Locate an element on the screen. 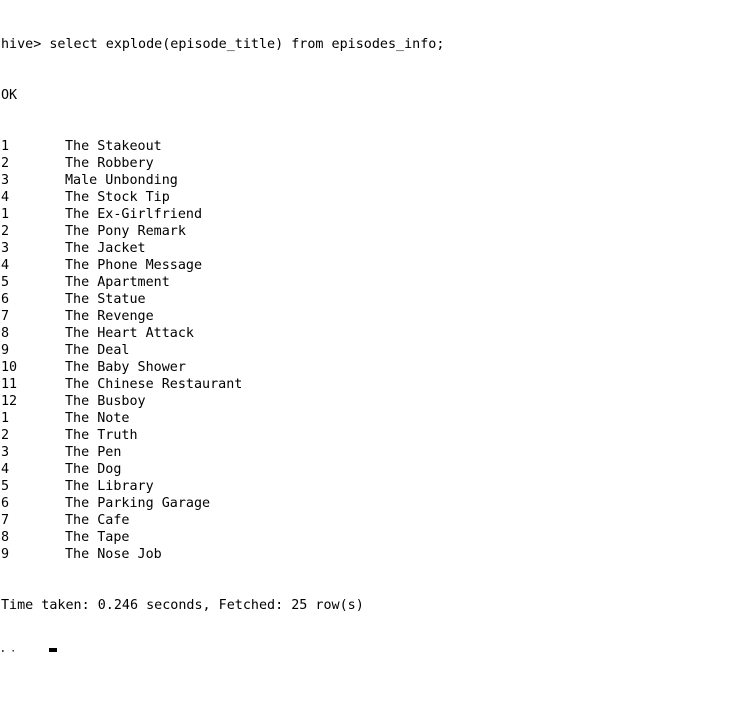  episode-title: The Baby Shower is located at coordinates (125, 367).